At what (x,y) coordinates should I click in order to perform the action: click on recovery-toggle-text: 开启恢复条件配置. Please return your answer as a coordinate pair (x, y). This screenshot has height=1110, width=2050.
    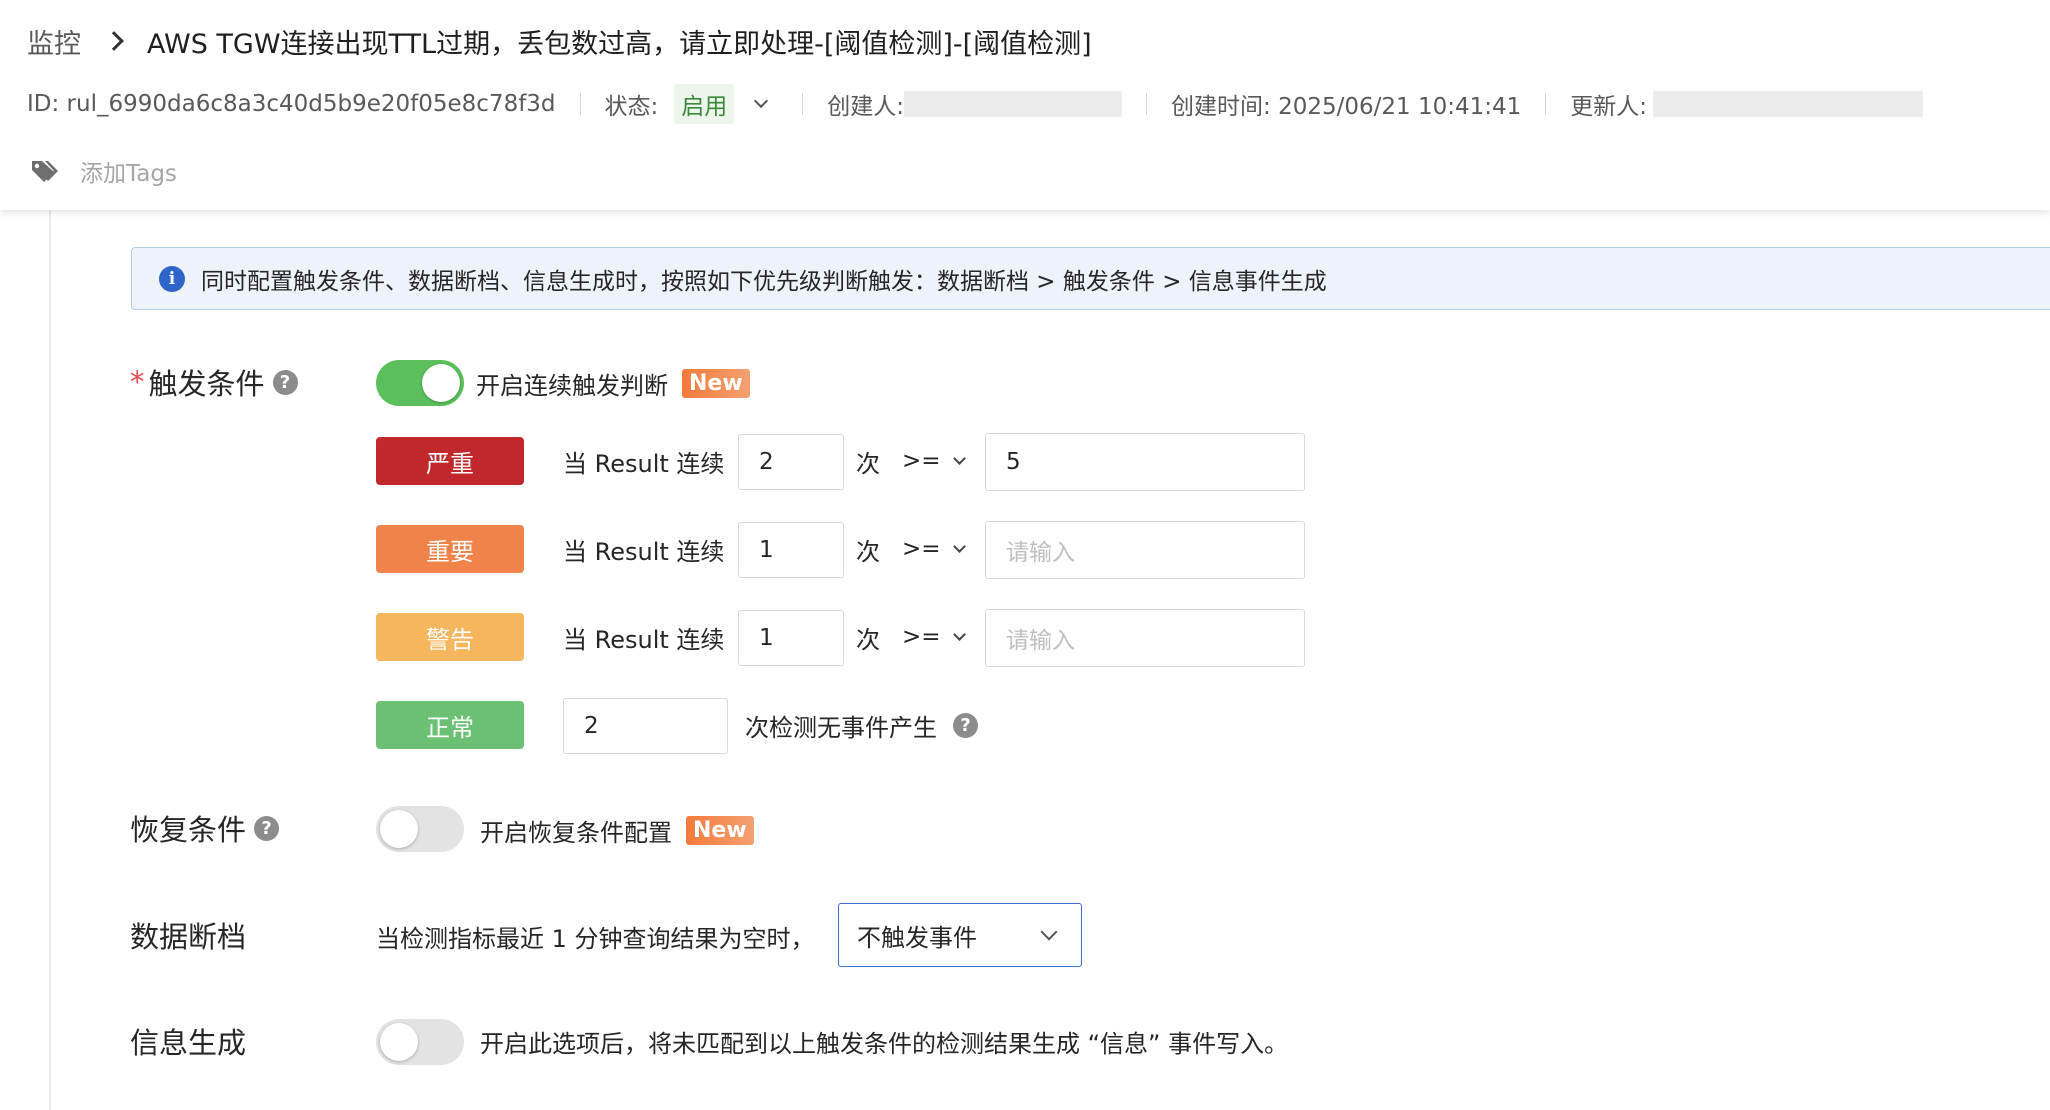
    Looking at the image, I should click on (576, 832).